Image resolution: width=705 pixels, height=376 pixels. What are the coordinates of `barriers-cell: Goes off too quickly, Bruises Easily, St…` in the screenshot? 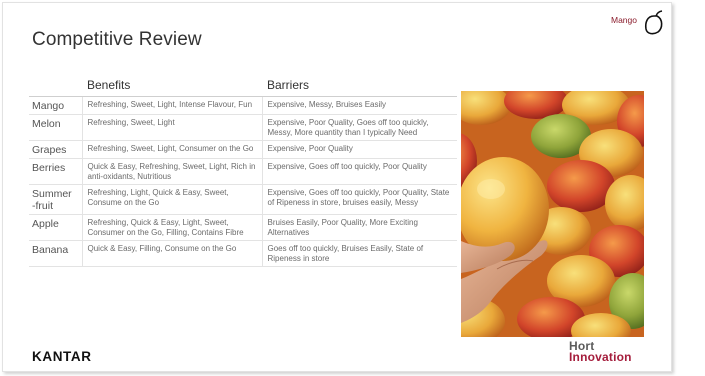 It's located at (359, 253).